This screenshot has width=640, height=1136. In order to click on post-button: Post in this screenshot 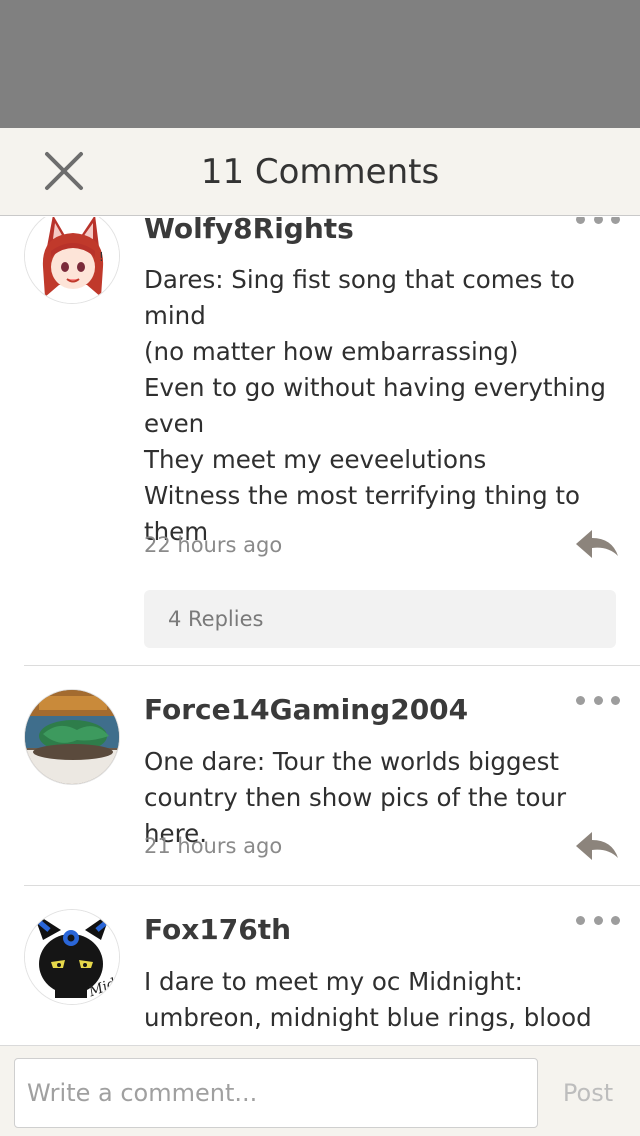, I will do `click(588, 1093)`.